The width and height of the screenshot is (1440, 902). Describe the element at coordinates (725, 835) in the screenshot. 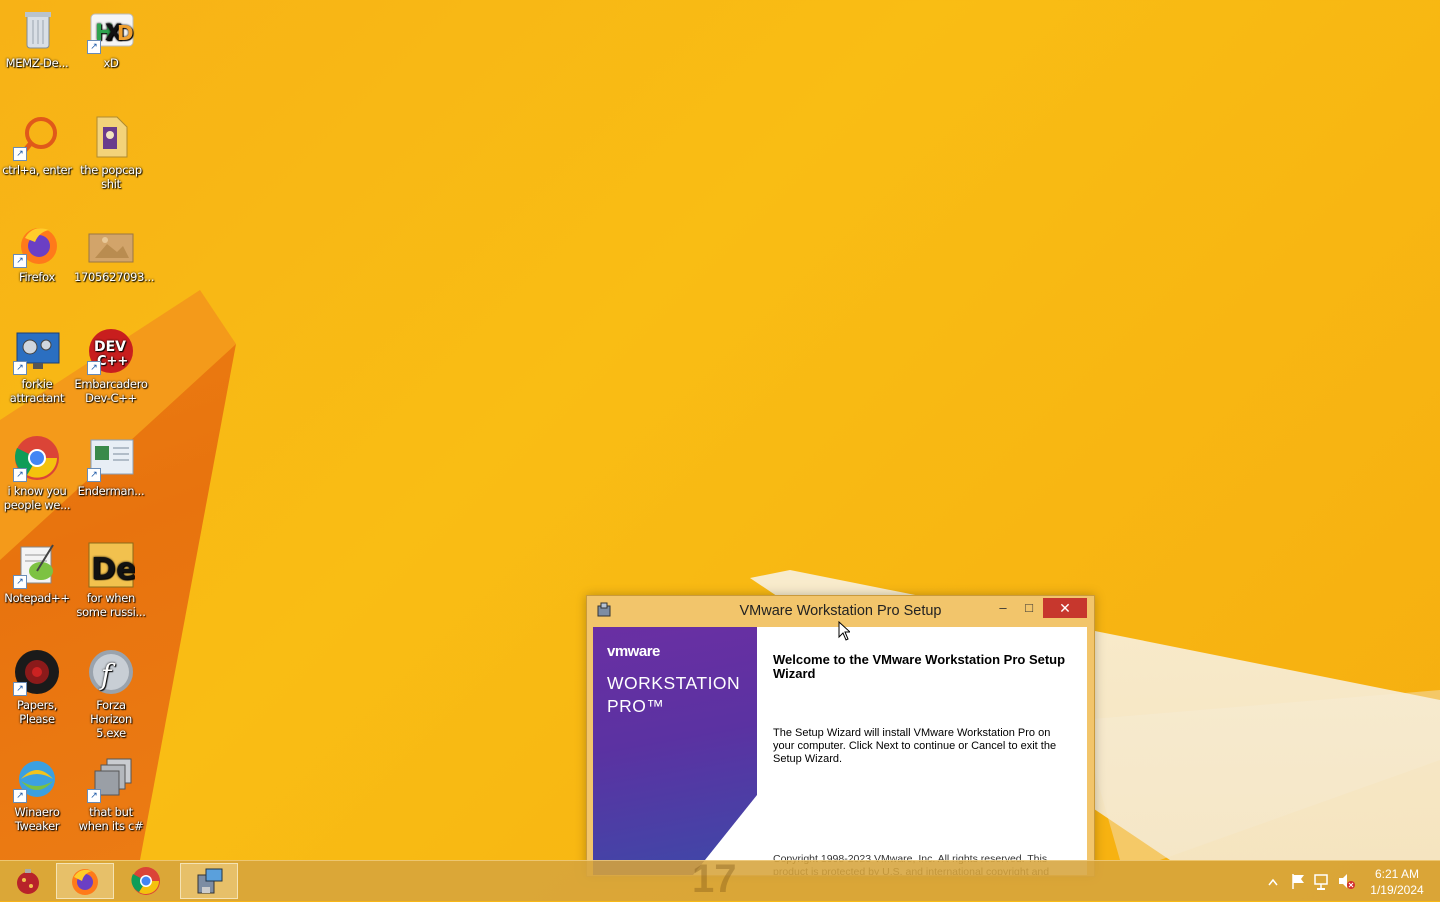

I see `banner-diagonal` at that location.